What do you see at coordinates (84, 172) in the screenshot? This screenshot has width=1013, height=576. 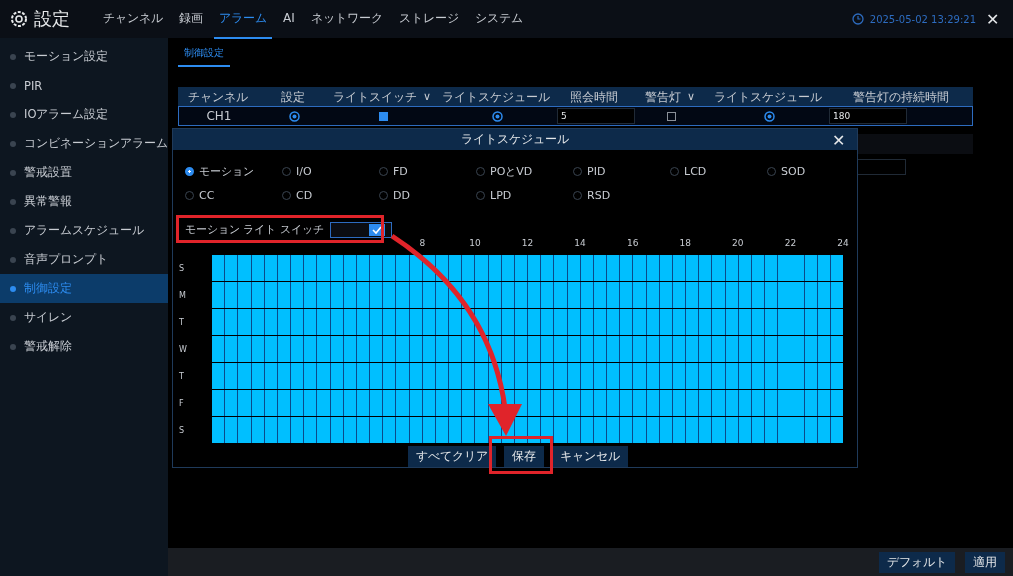 I see `sidebar-item: 警戒設置` at bounding box center [84, 172].